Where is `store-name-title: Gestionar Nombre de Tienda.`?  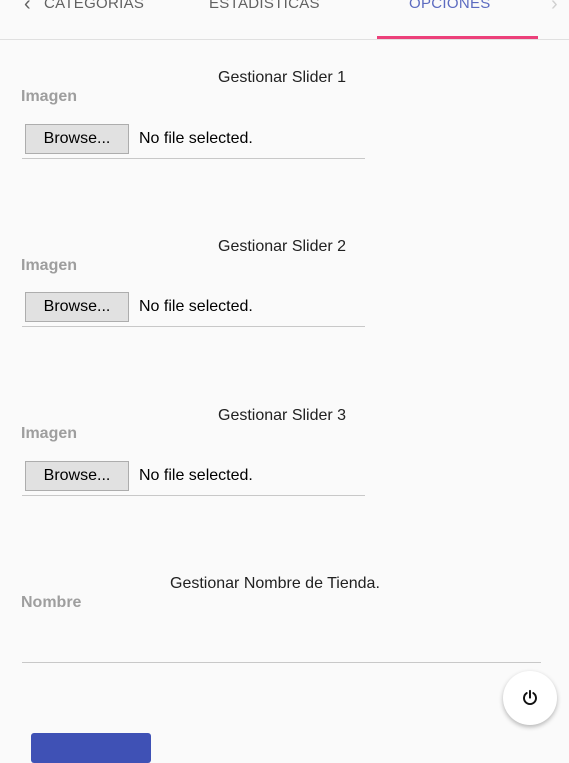 store-name-title: Gestionar Nombre de Tienda. is located at coordinates (275, 583).